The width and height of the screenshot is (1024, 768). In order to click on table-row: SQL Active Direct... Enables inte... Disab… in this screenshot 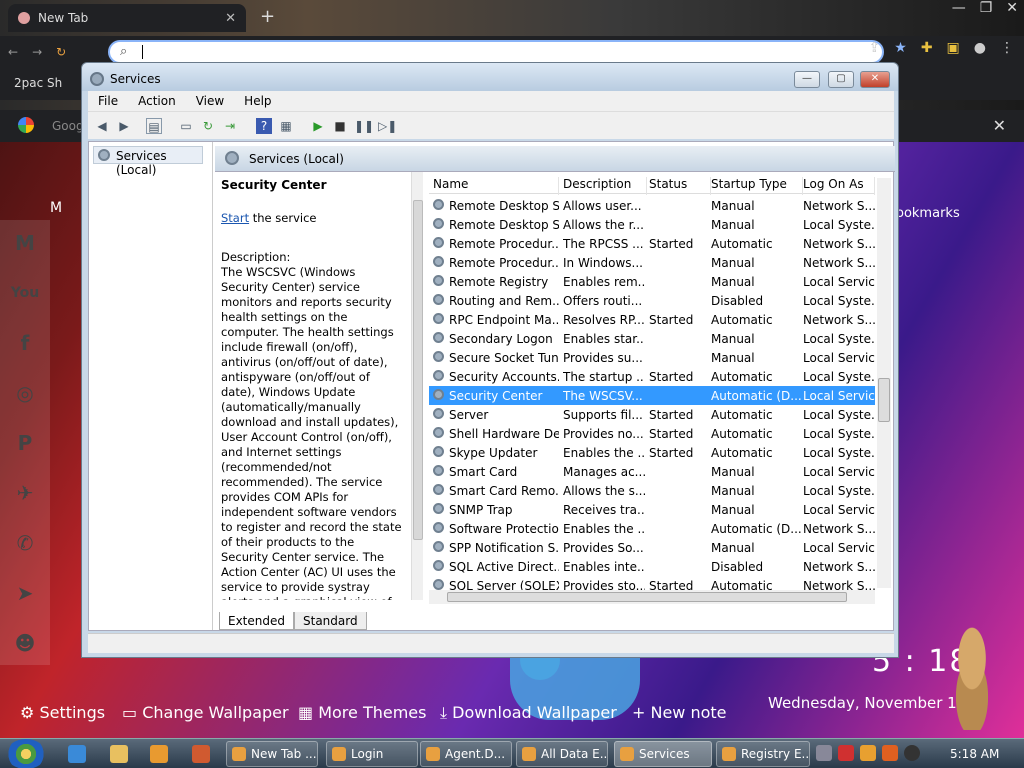, I will do `click(652, 566)`.